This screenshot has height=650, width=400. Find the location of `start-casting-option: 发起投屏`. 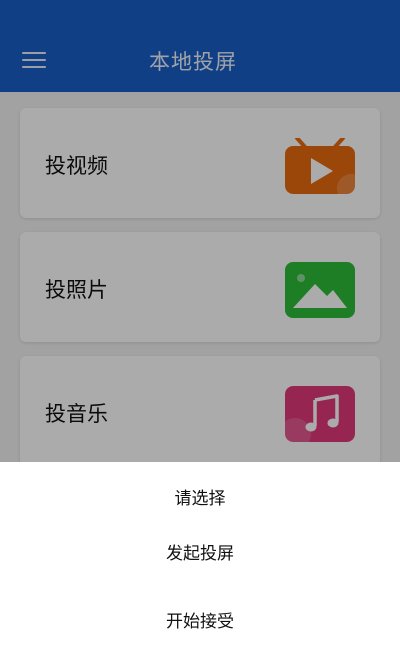

start-casting-option: 发起投屏 is located at coordinates (200, 554).